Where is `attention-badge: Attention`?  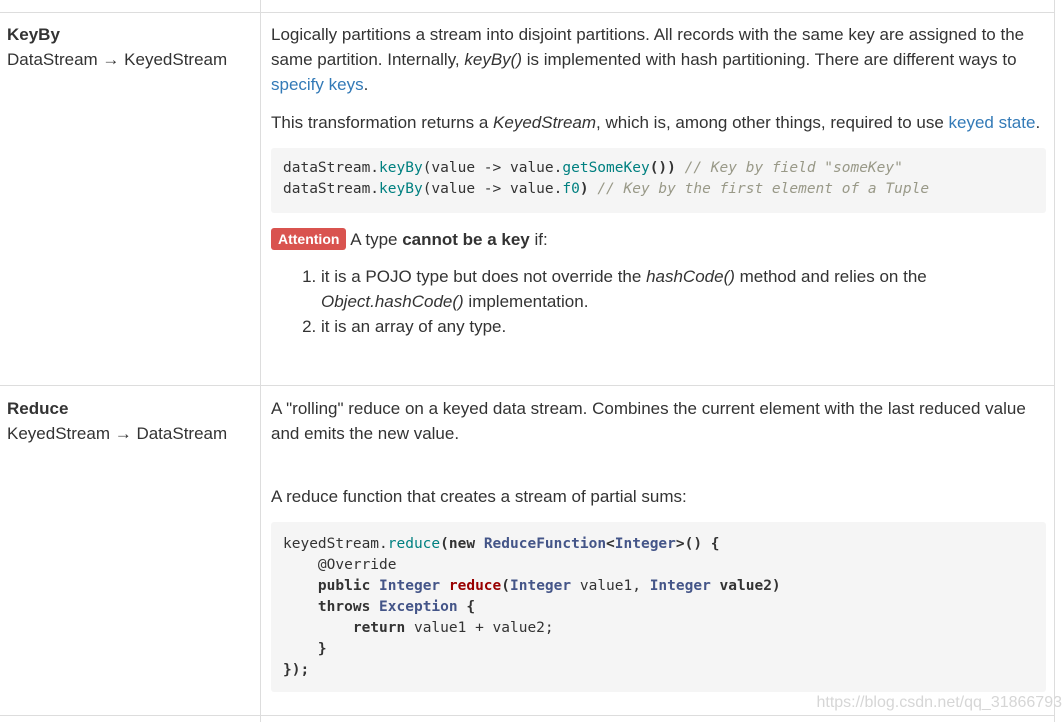
attention-badge: Attention is located at coordinates (309, 239).